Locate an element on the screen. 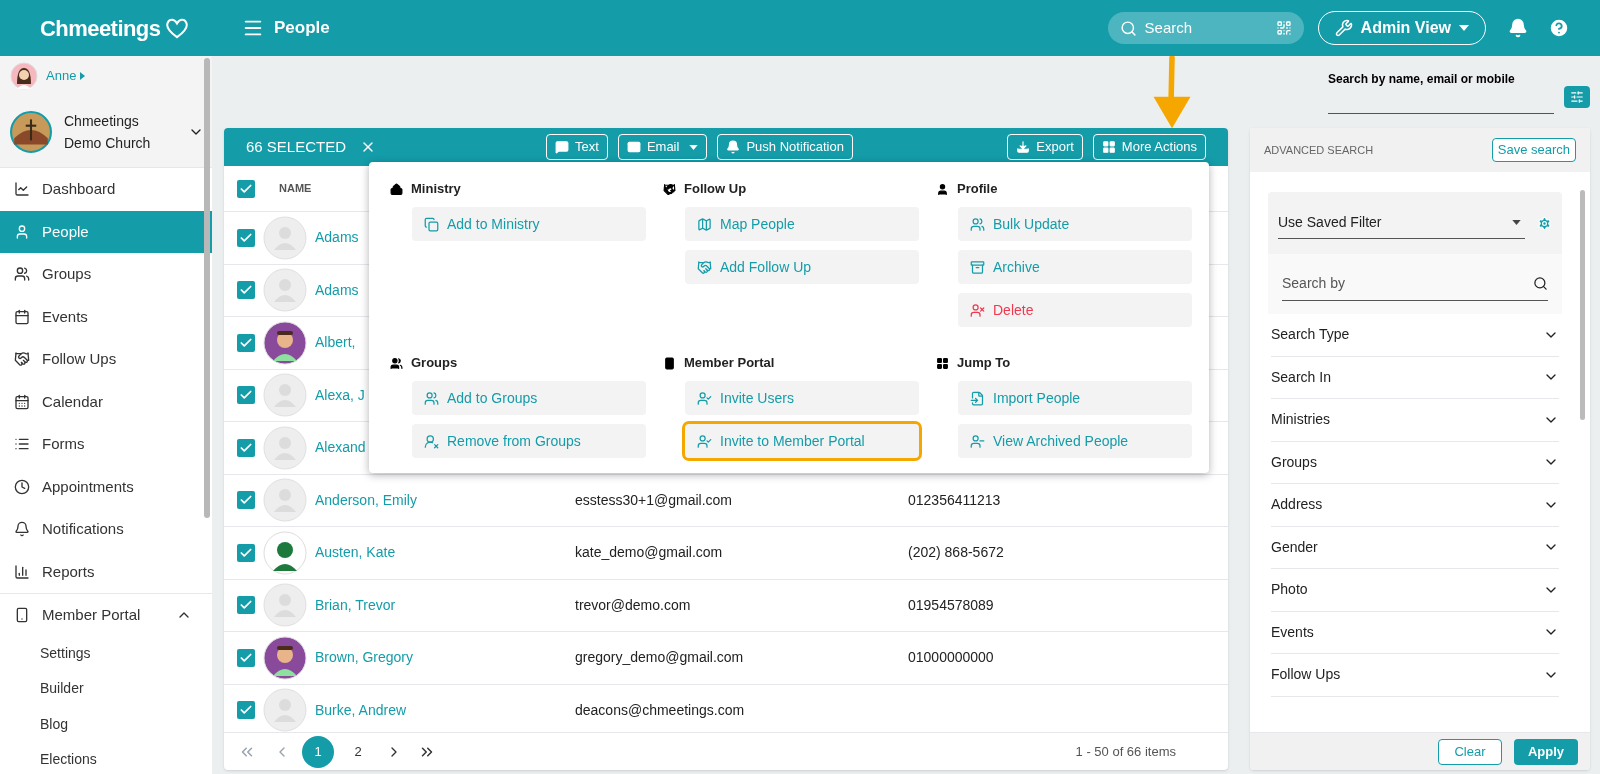 Image resolution: width=1600 pixels, height=774 pixels. help-icon is located at coordinates (1559, 28).